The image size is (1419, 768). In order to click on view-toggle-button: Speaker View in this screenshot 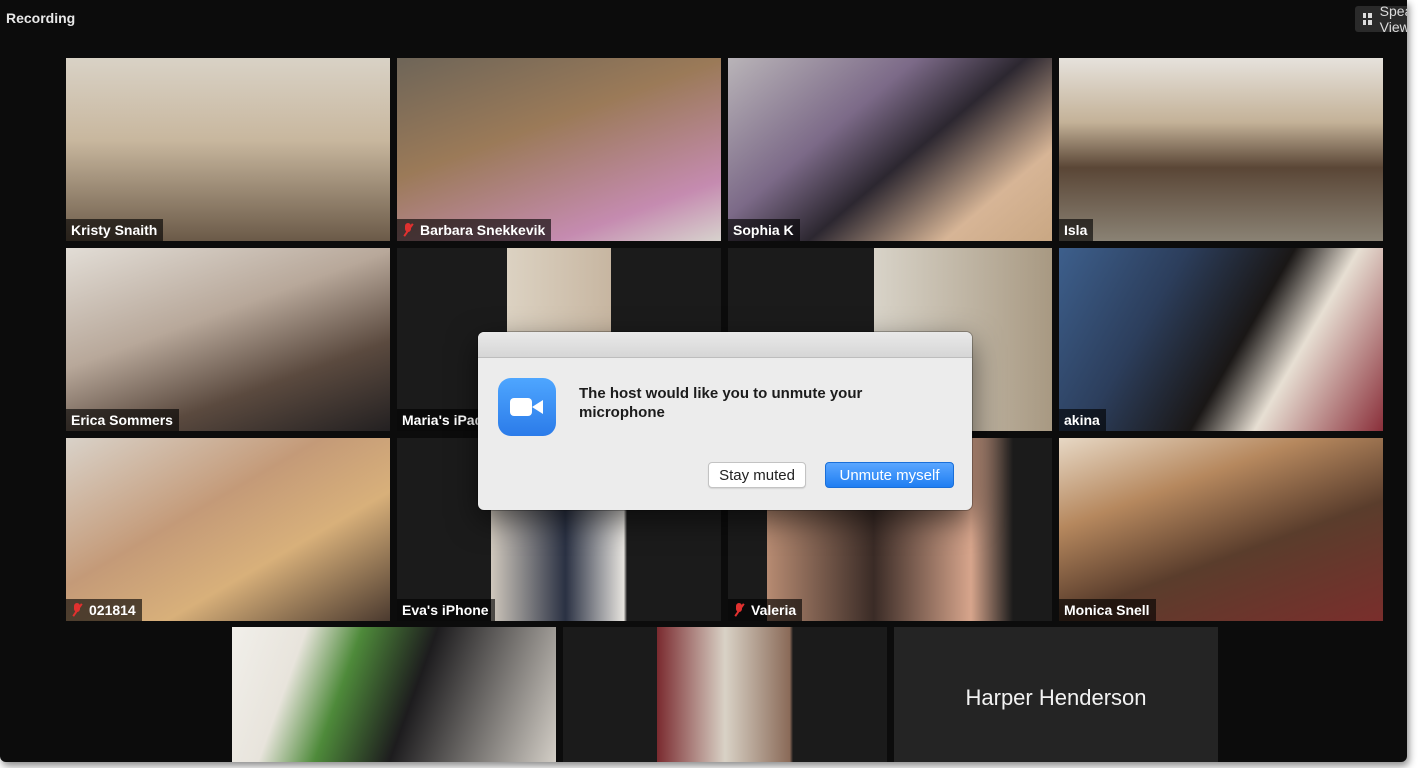, I will do `click(1381, 19)`.